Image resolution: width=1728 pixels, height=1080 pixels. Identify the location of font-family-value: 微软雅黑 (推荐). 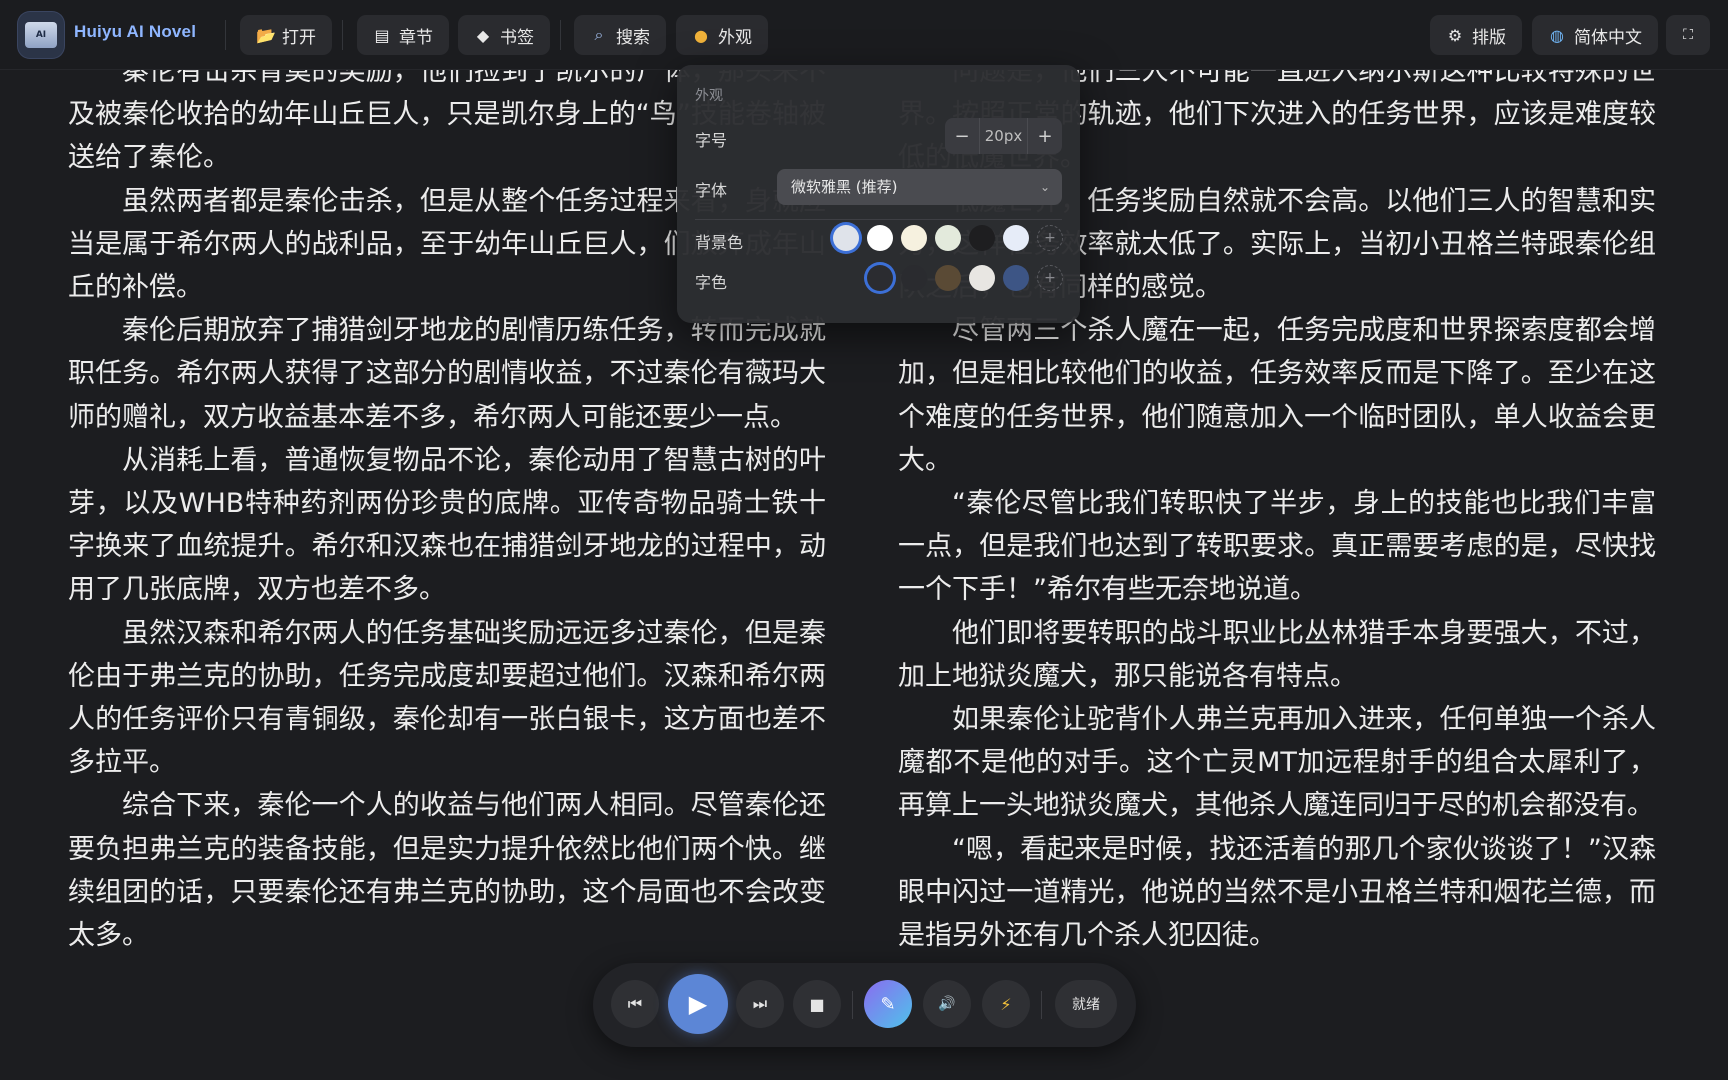
(844, 187).